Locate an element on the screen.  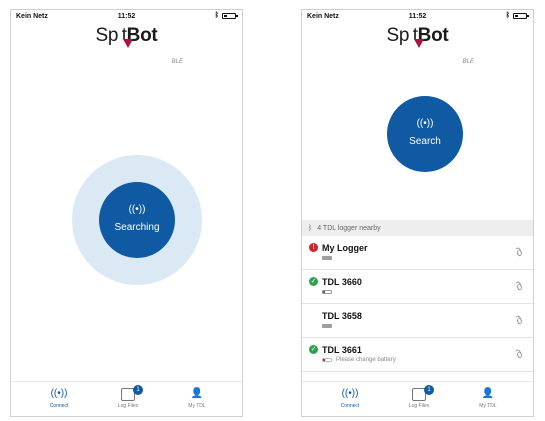
device-name: TDL 3660 is located at coordinates (342, 282).